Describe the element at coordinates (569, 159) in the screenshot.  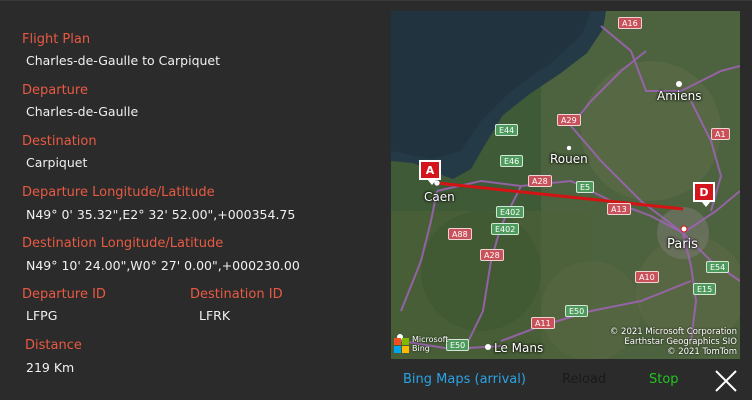
I see `city-rouen: Rouen` at that location.